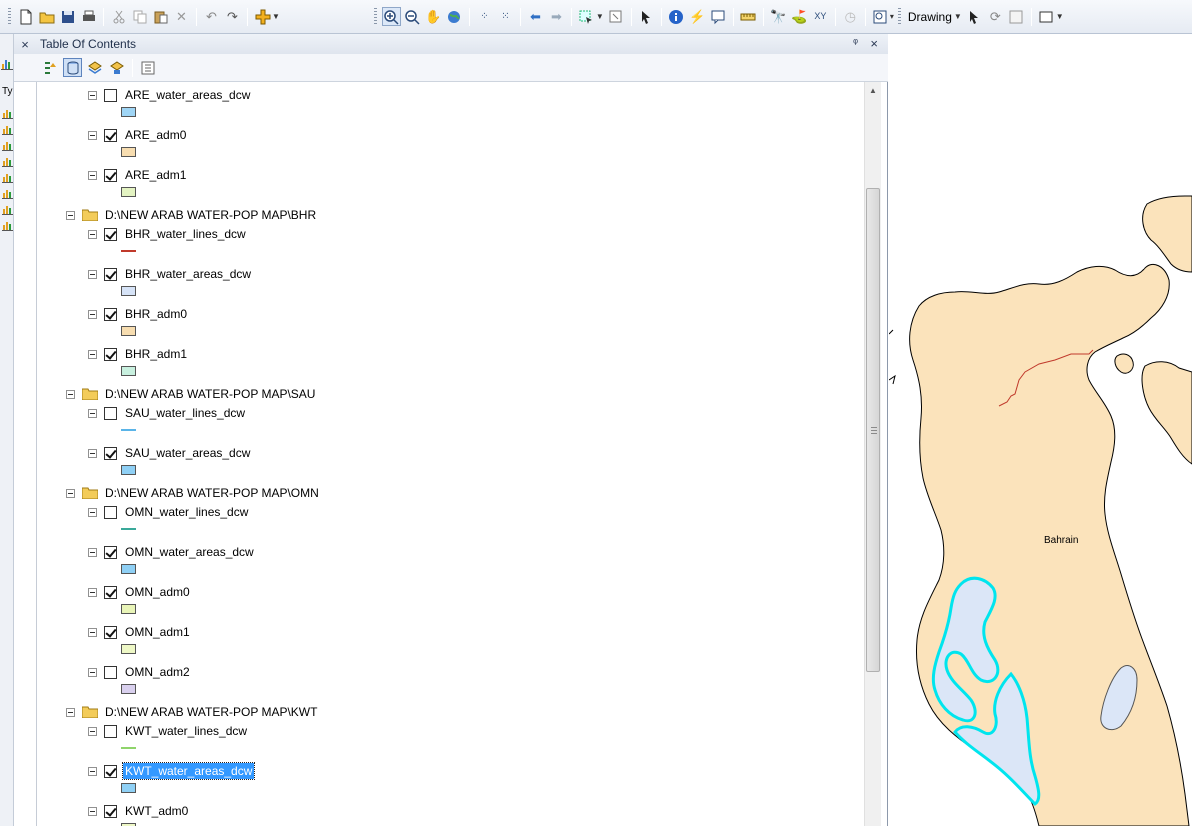  I want to click on list-by-selection-icon, so click(116, 67).